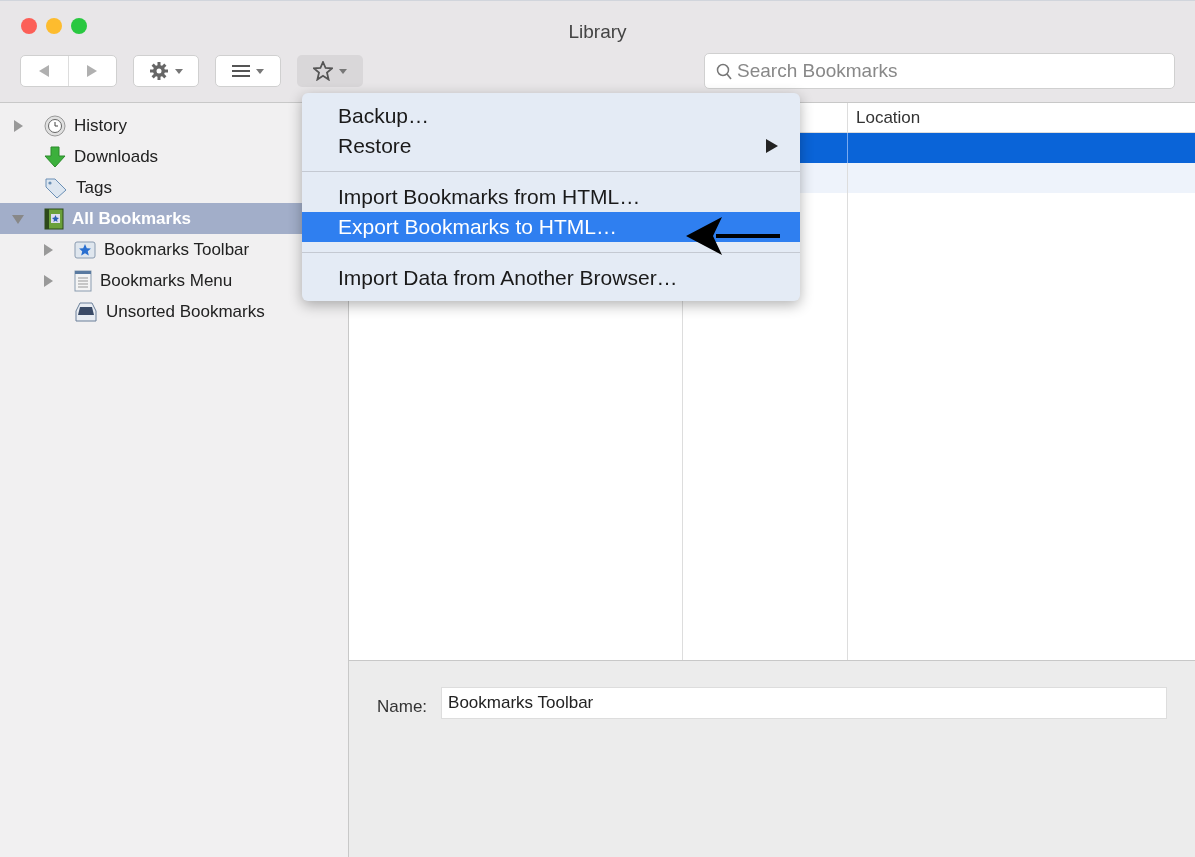 This screenshot has width=1195, height=857. I want to click on book-icon, so click(54, 218).